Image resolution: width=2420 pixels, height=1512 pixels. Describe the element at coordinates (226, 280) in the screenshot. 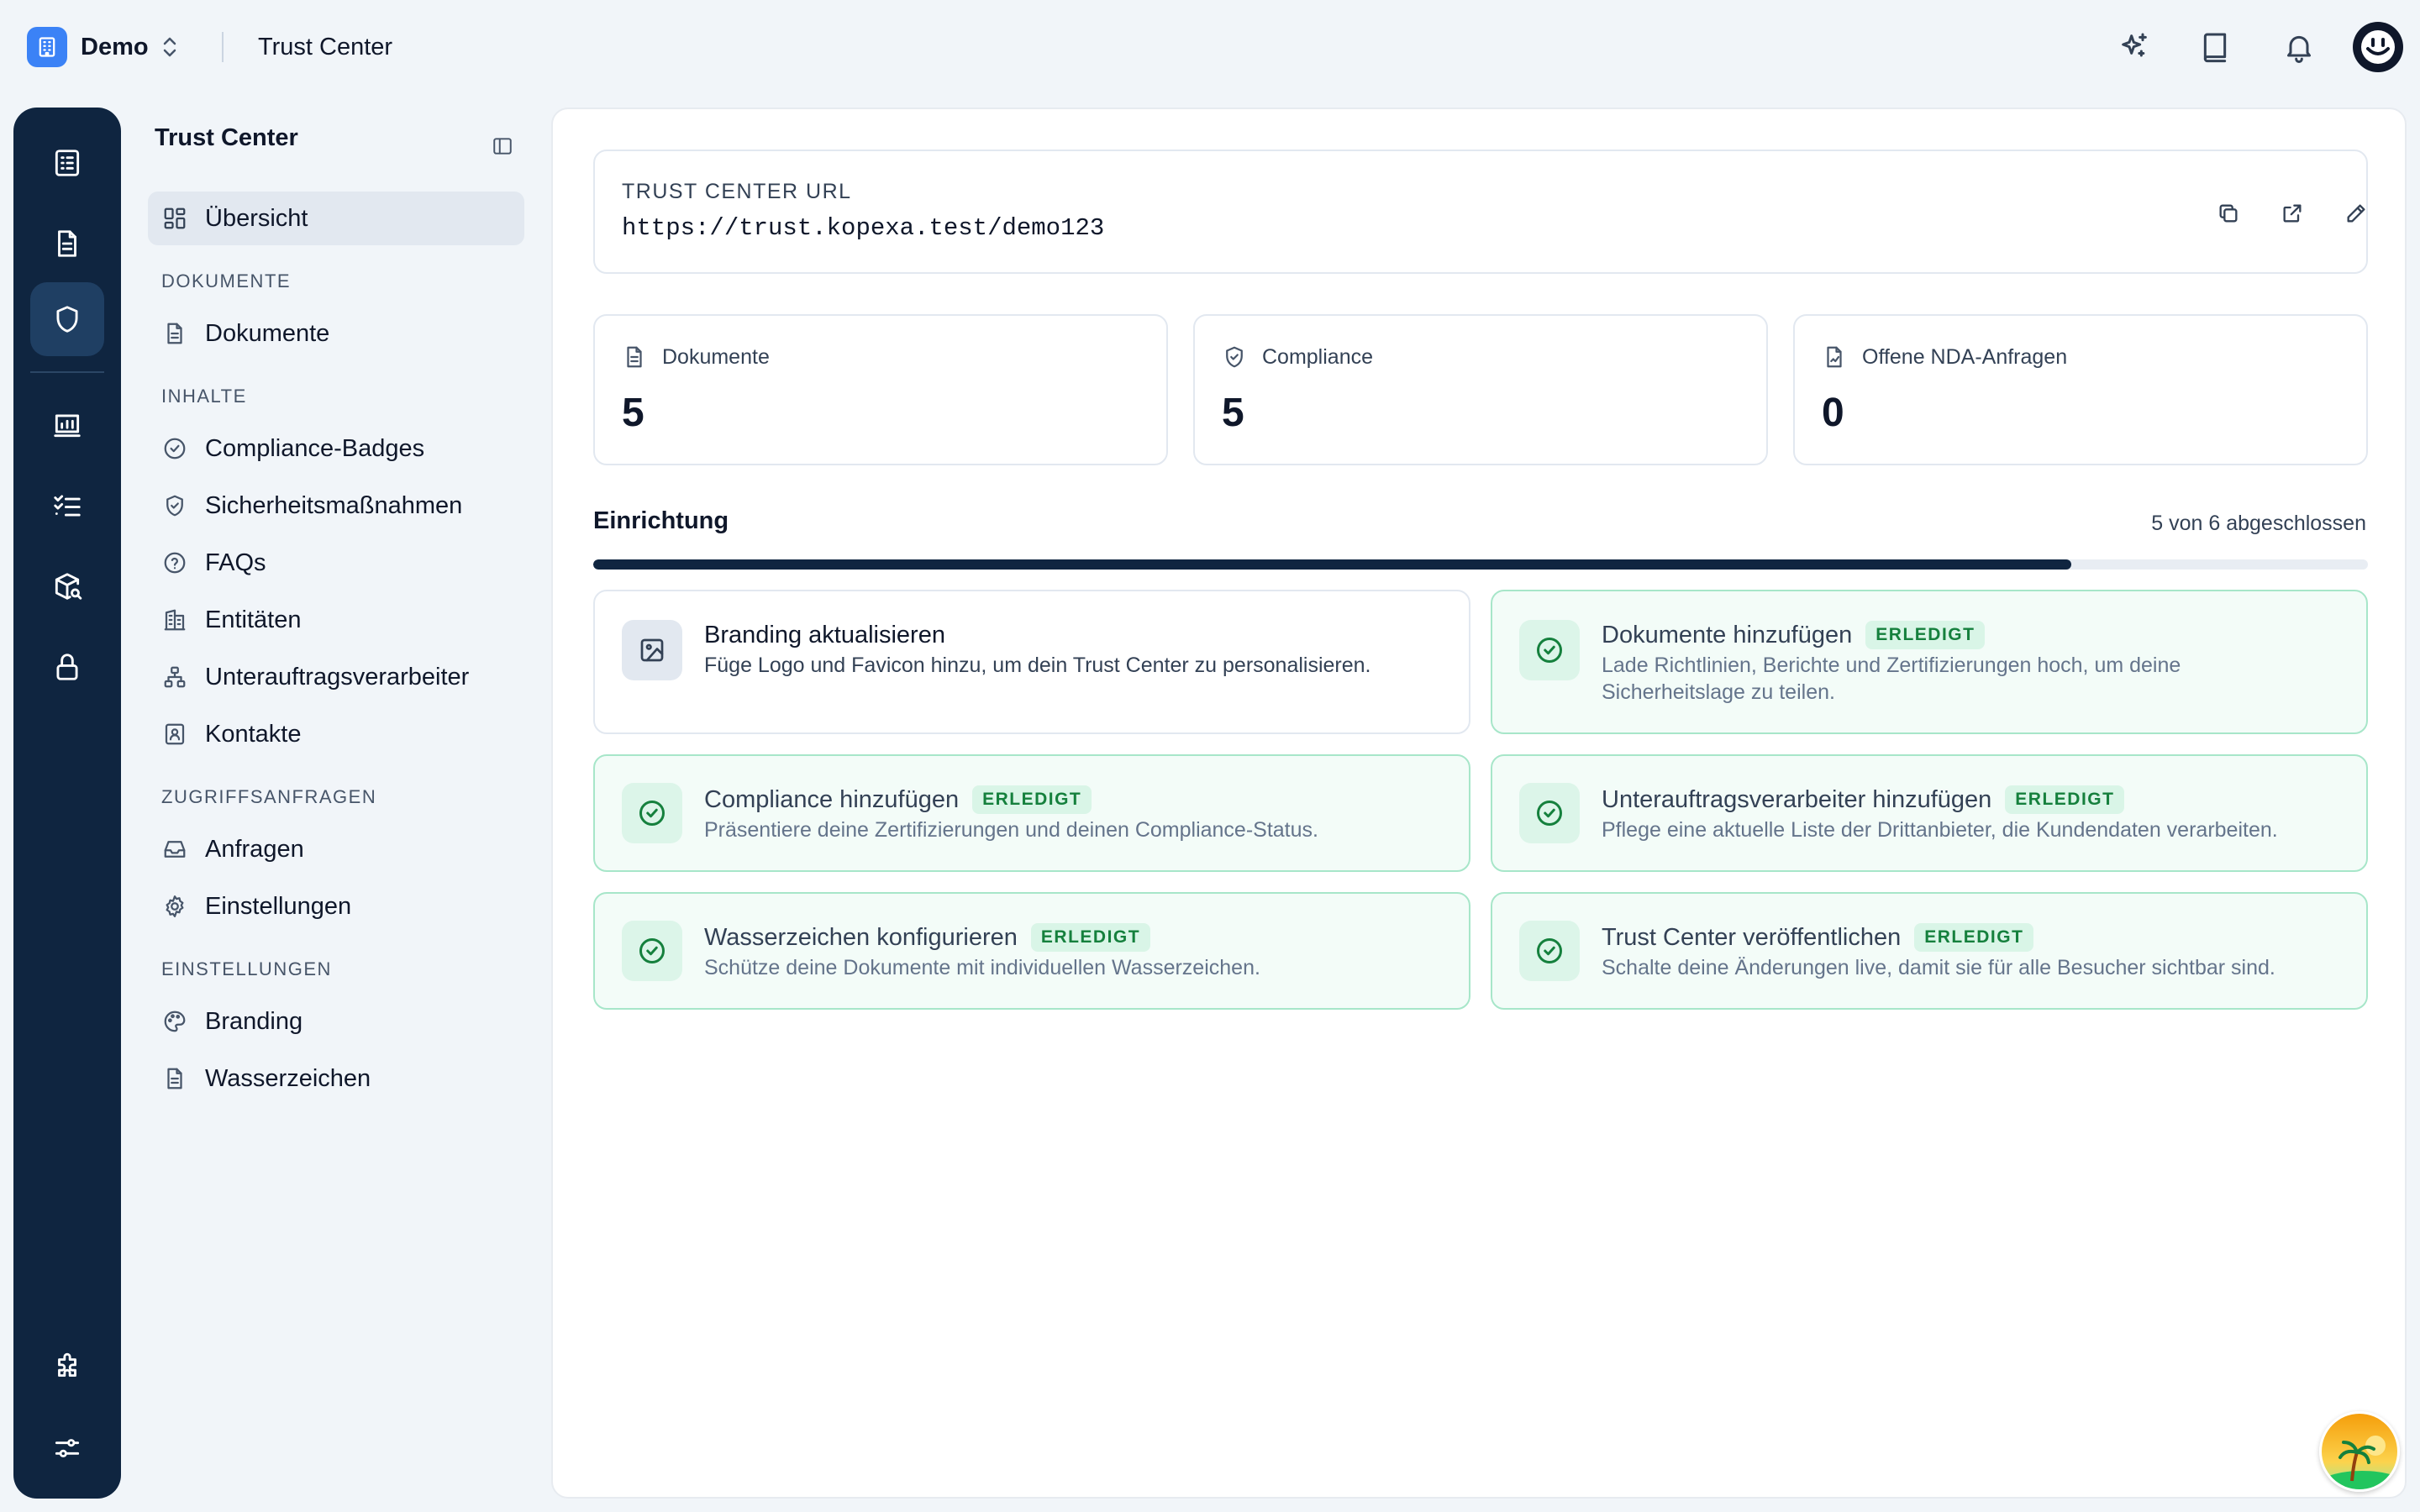

I see `section-documents: DOKUMENTE` at that location.